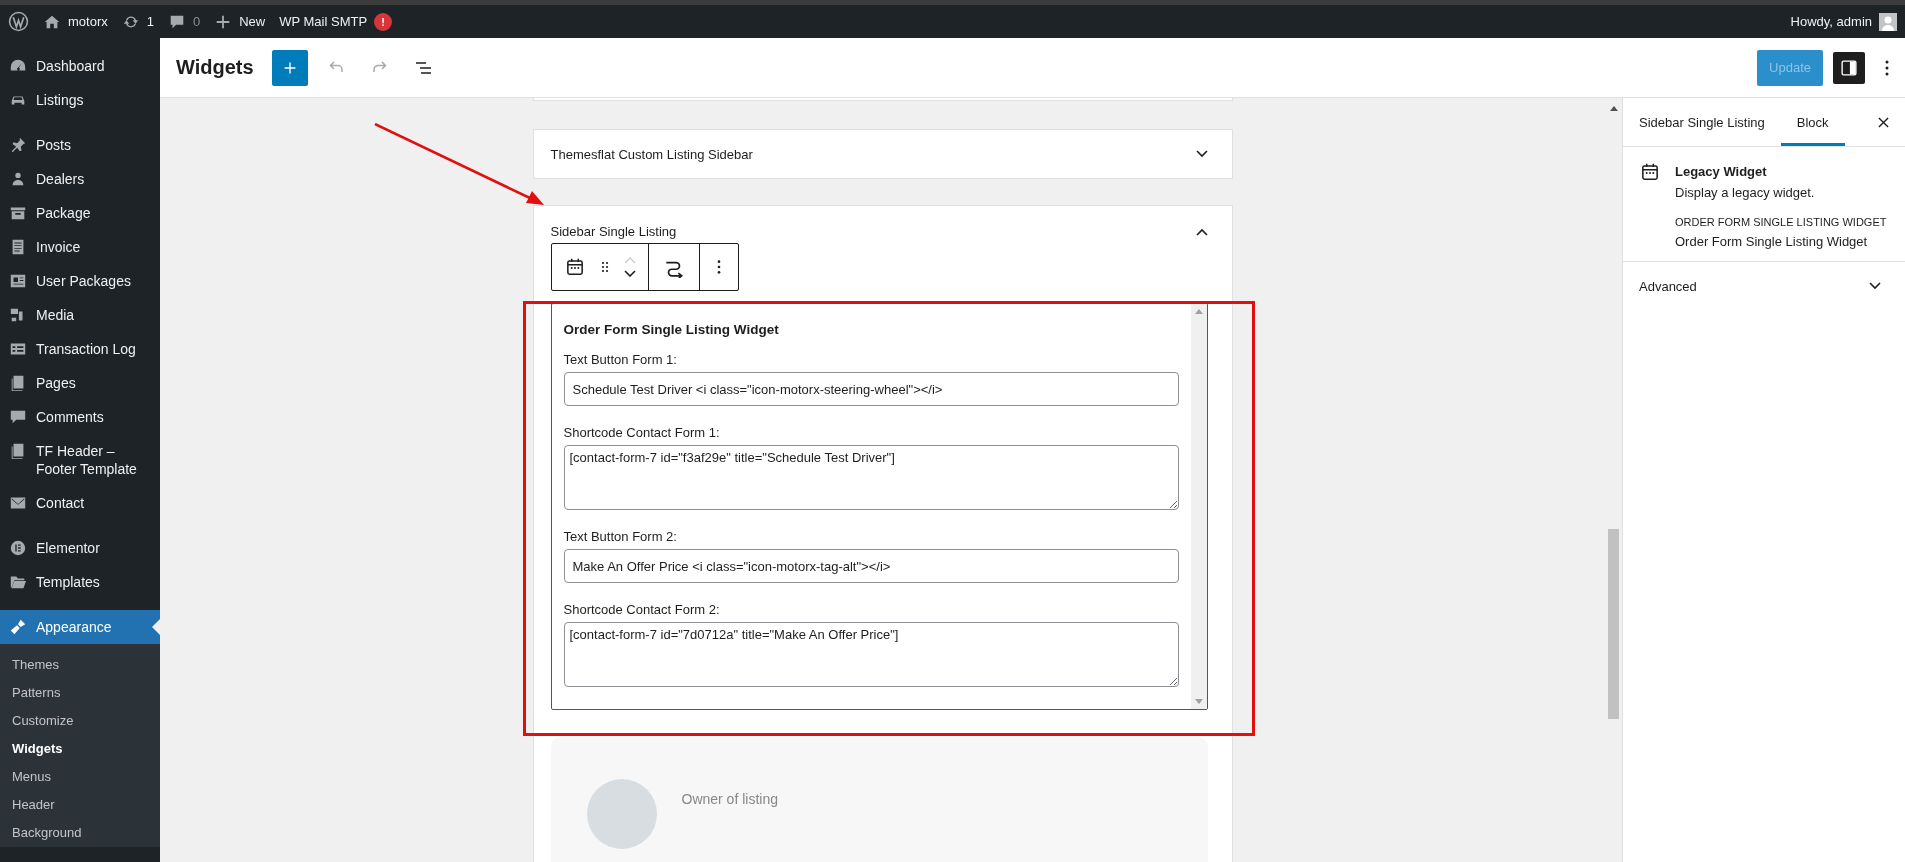 The image size is (1905, 862). What do you see at coordinates (871, 389) in the screenshot?
I see `text-input-field: Schedule Test Driver <i class="icon-motorx-steering-wheel"></i>` at bounding box center [871, 389].